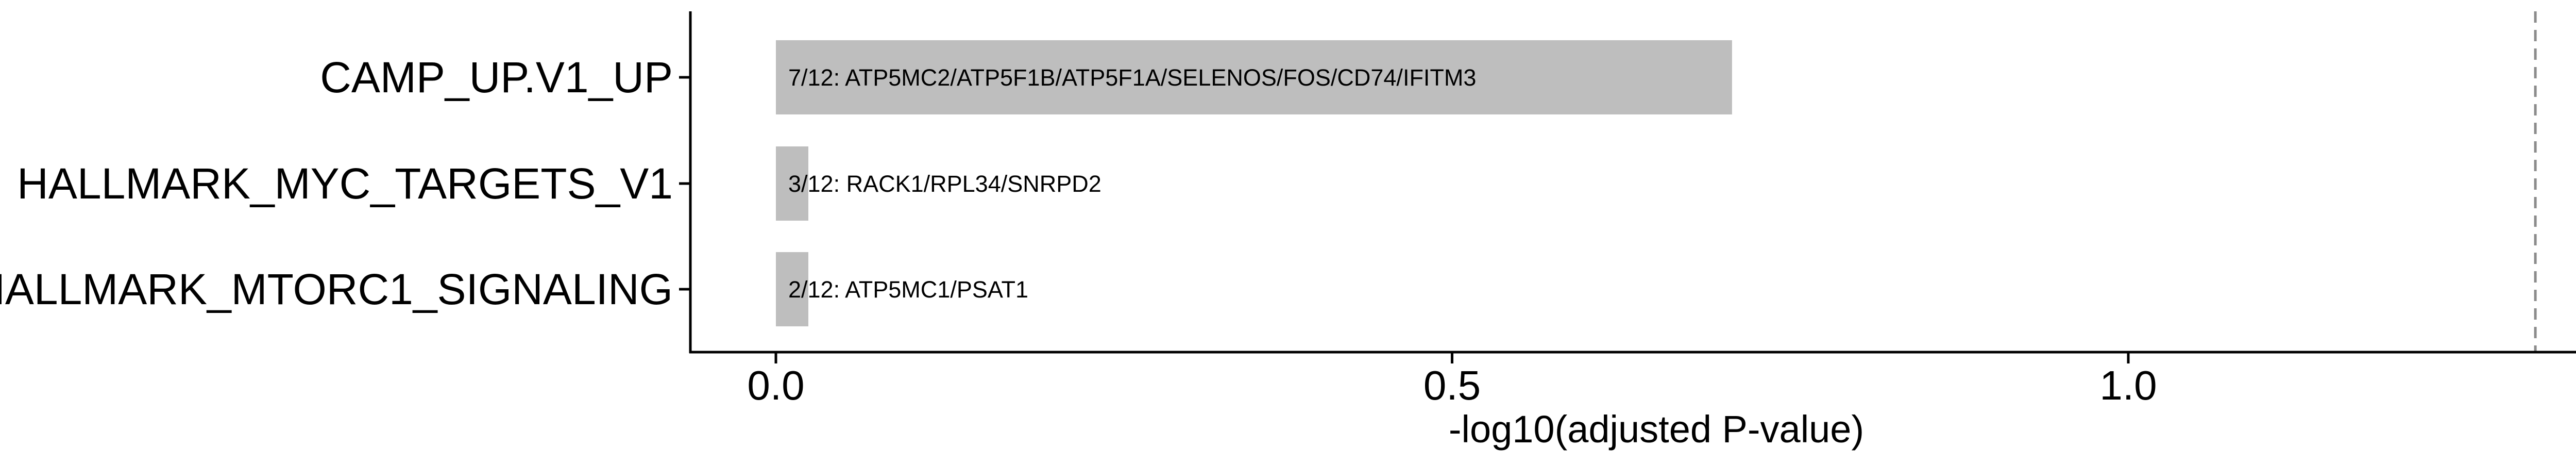 The image size is (2576, 464). What do you see at coordinates (2128, 385) in the screenshot?
I see `x-tick-label-3: 1.0` at bounding box center [2128, 385].